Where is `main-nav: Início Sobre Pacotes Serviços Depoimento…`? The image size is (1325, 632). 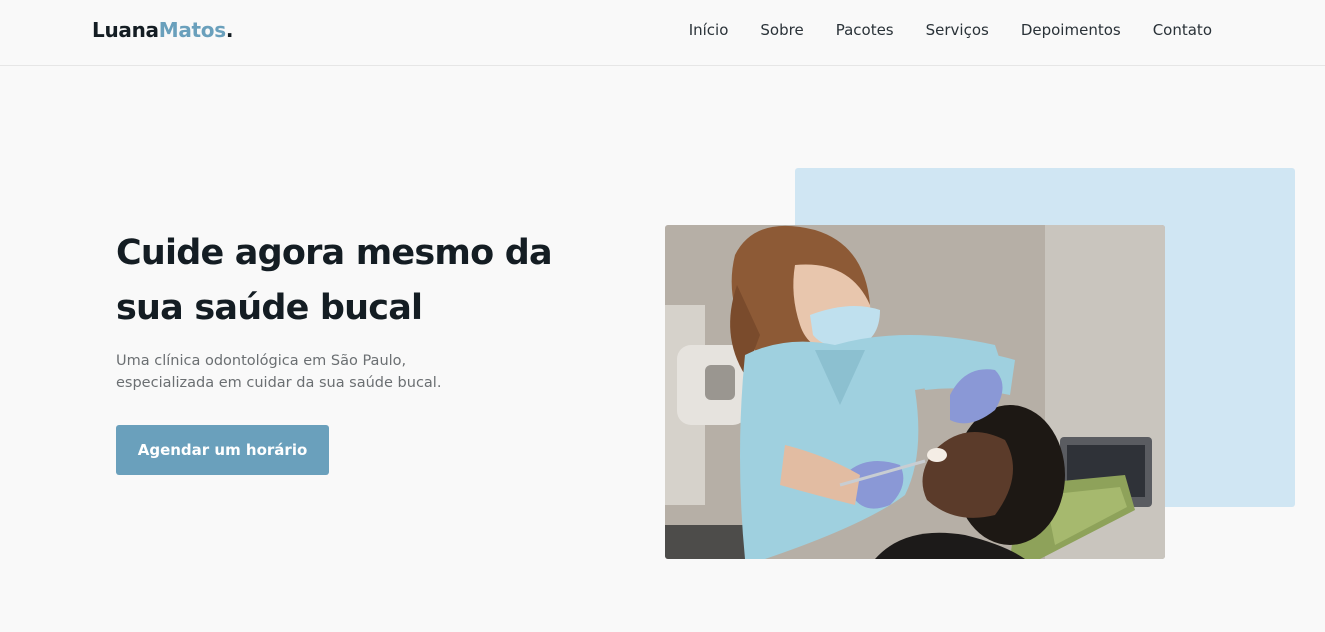
main-nav: Início Sobre Pacotes Serviços Depoimento… is located at coordinates (950, 30).